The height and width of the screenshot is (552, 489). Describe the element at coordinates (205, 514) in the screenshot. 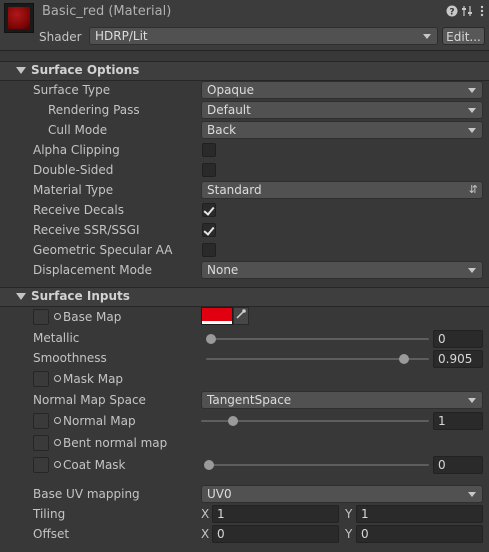

I see `tiling-x-label: X` at that location.